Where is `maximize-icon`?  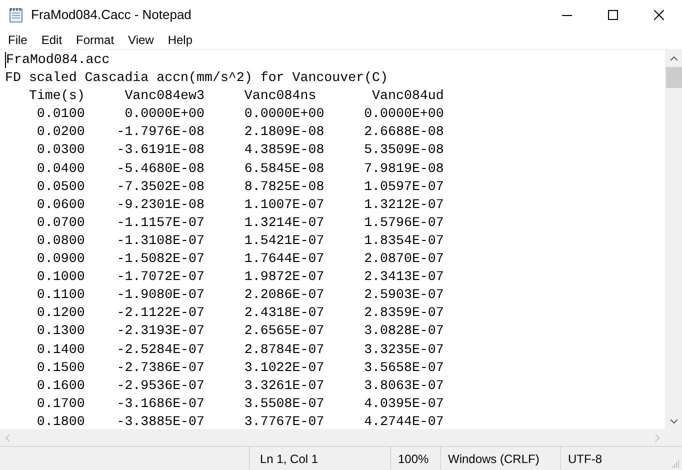
maximize-icon is located at coordinates (613, 15).